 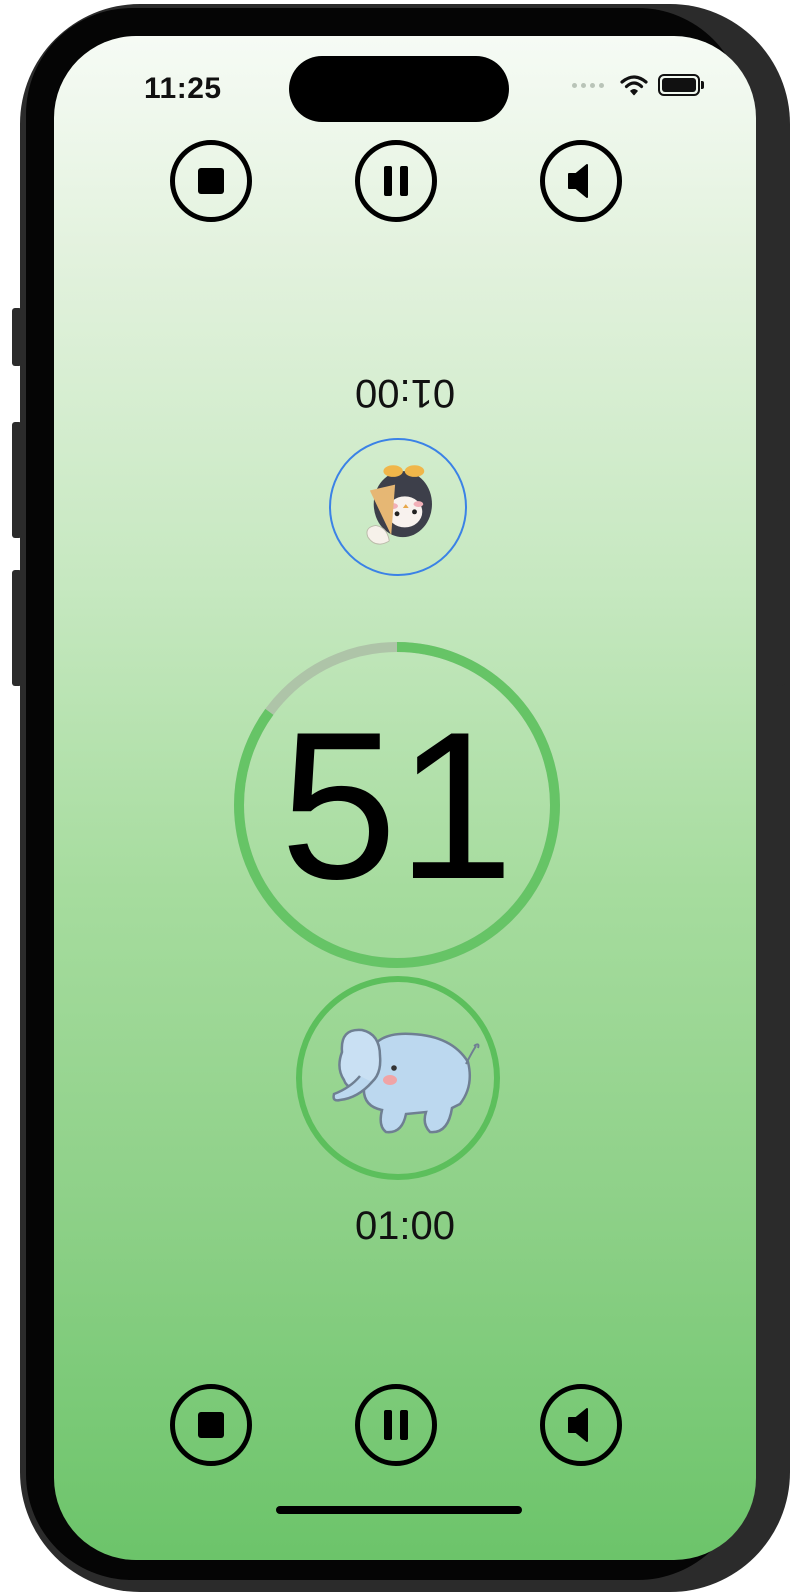 I want to click on power-button, so click(x=780, y=593).